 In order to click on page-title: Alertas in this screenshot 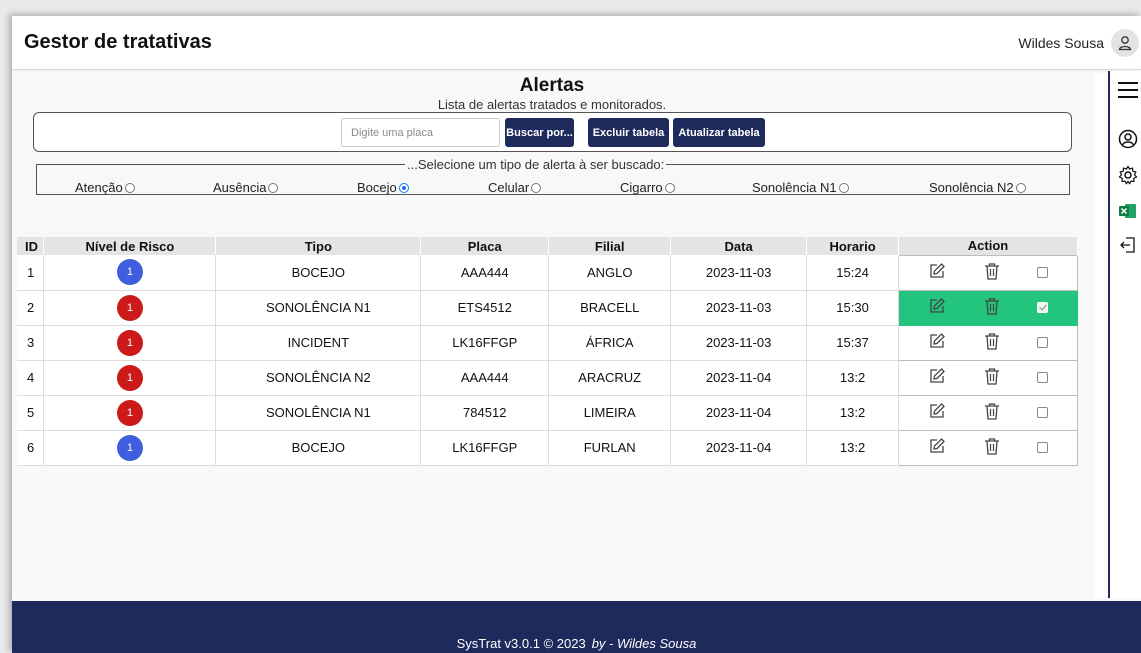, I will do `click(552, 85)`.